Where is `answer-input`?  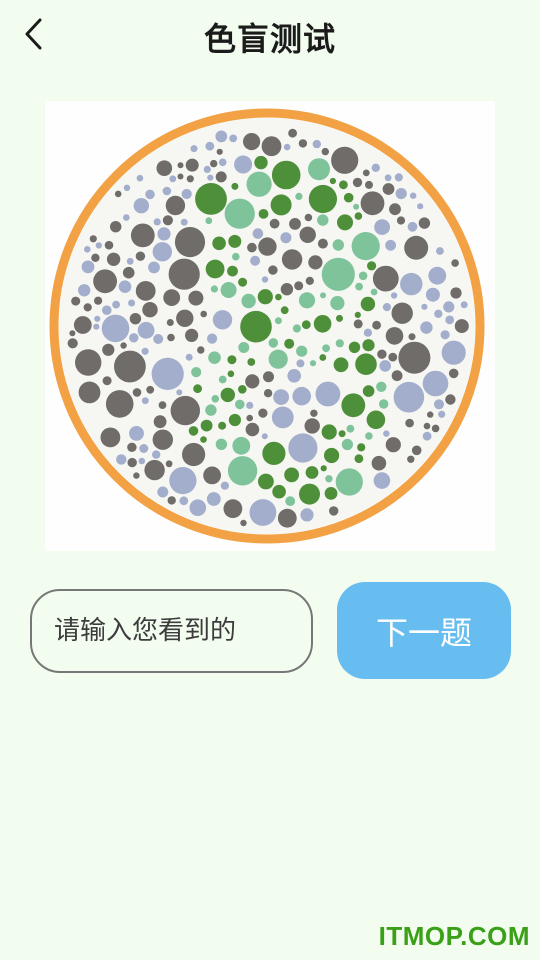 answer-input is located at coordinates (171, 631).